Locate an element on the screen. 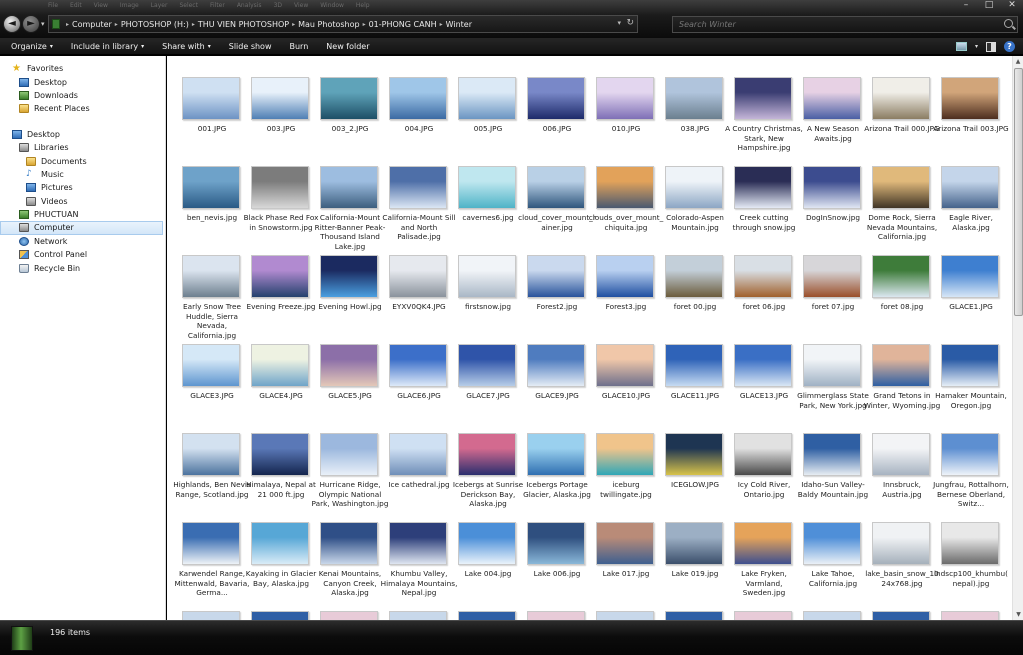  background-menu-item: Filter is located at coordinates (217, 5).